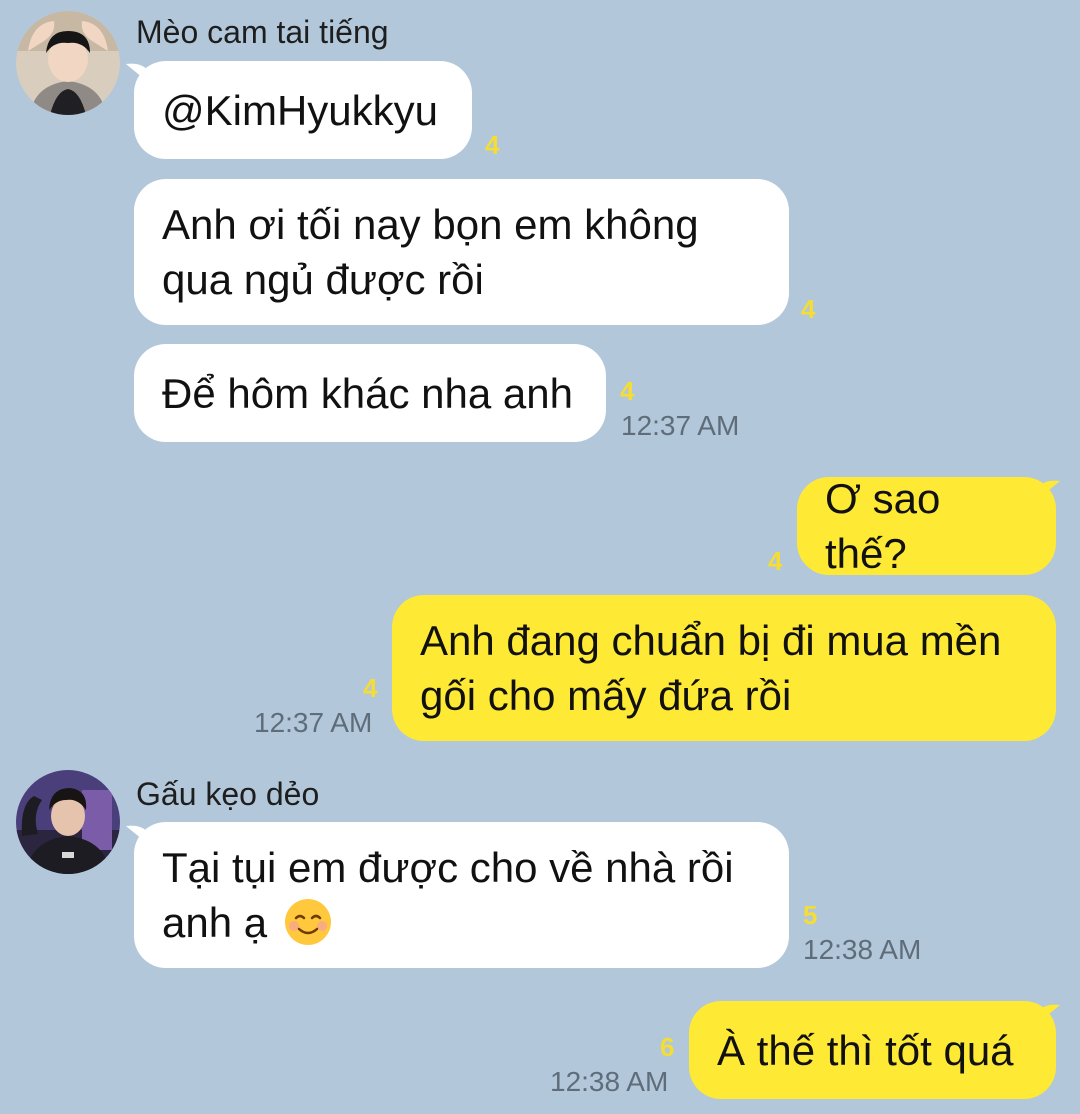  I want to click on message-text: @KimHyukkyu, so click(300, 110).